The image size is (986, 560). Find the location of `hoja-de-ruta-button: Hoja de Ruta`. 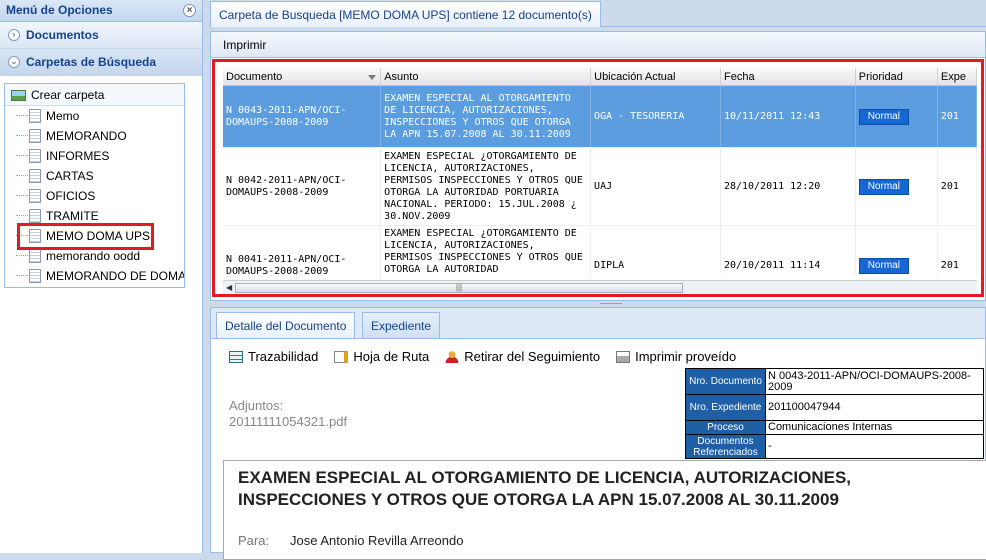

hoja-de-ruta-button: Hoja de Ruta is located at coordinates (381, 357).